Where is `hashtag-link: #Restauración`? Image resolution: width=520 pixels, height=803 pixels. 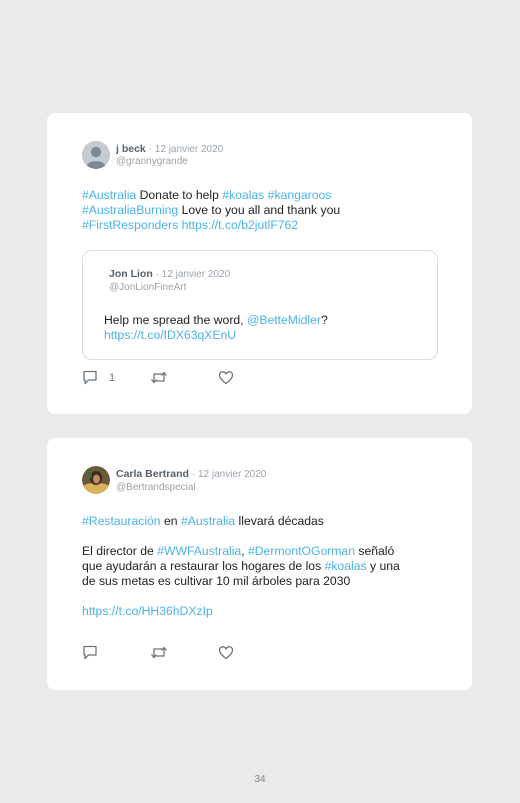 hashtag-link: #Restauración is located at coordinates (121, 521).